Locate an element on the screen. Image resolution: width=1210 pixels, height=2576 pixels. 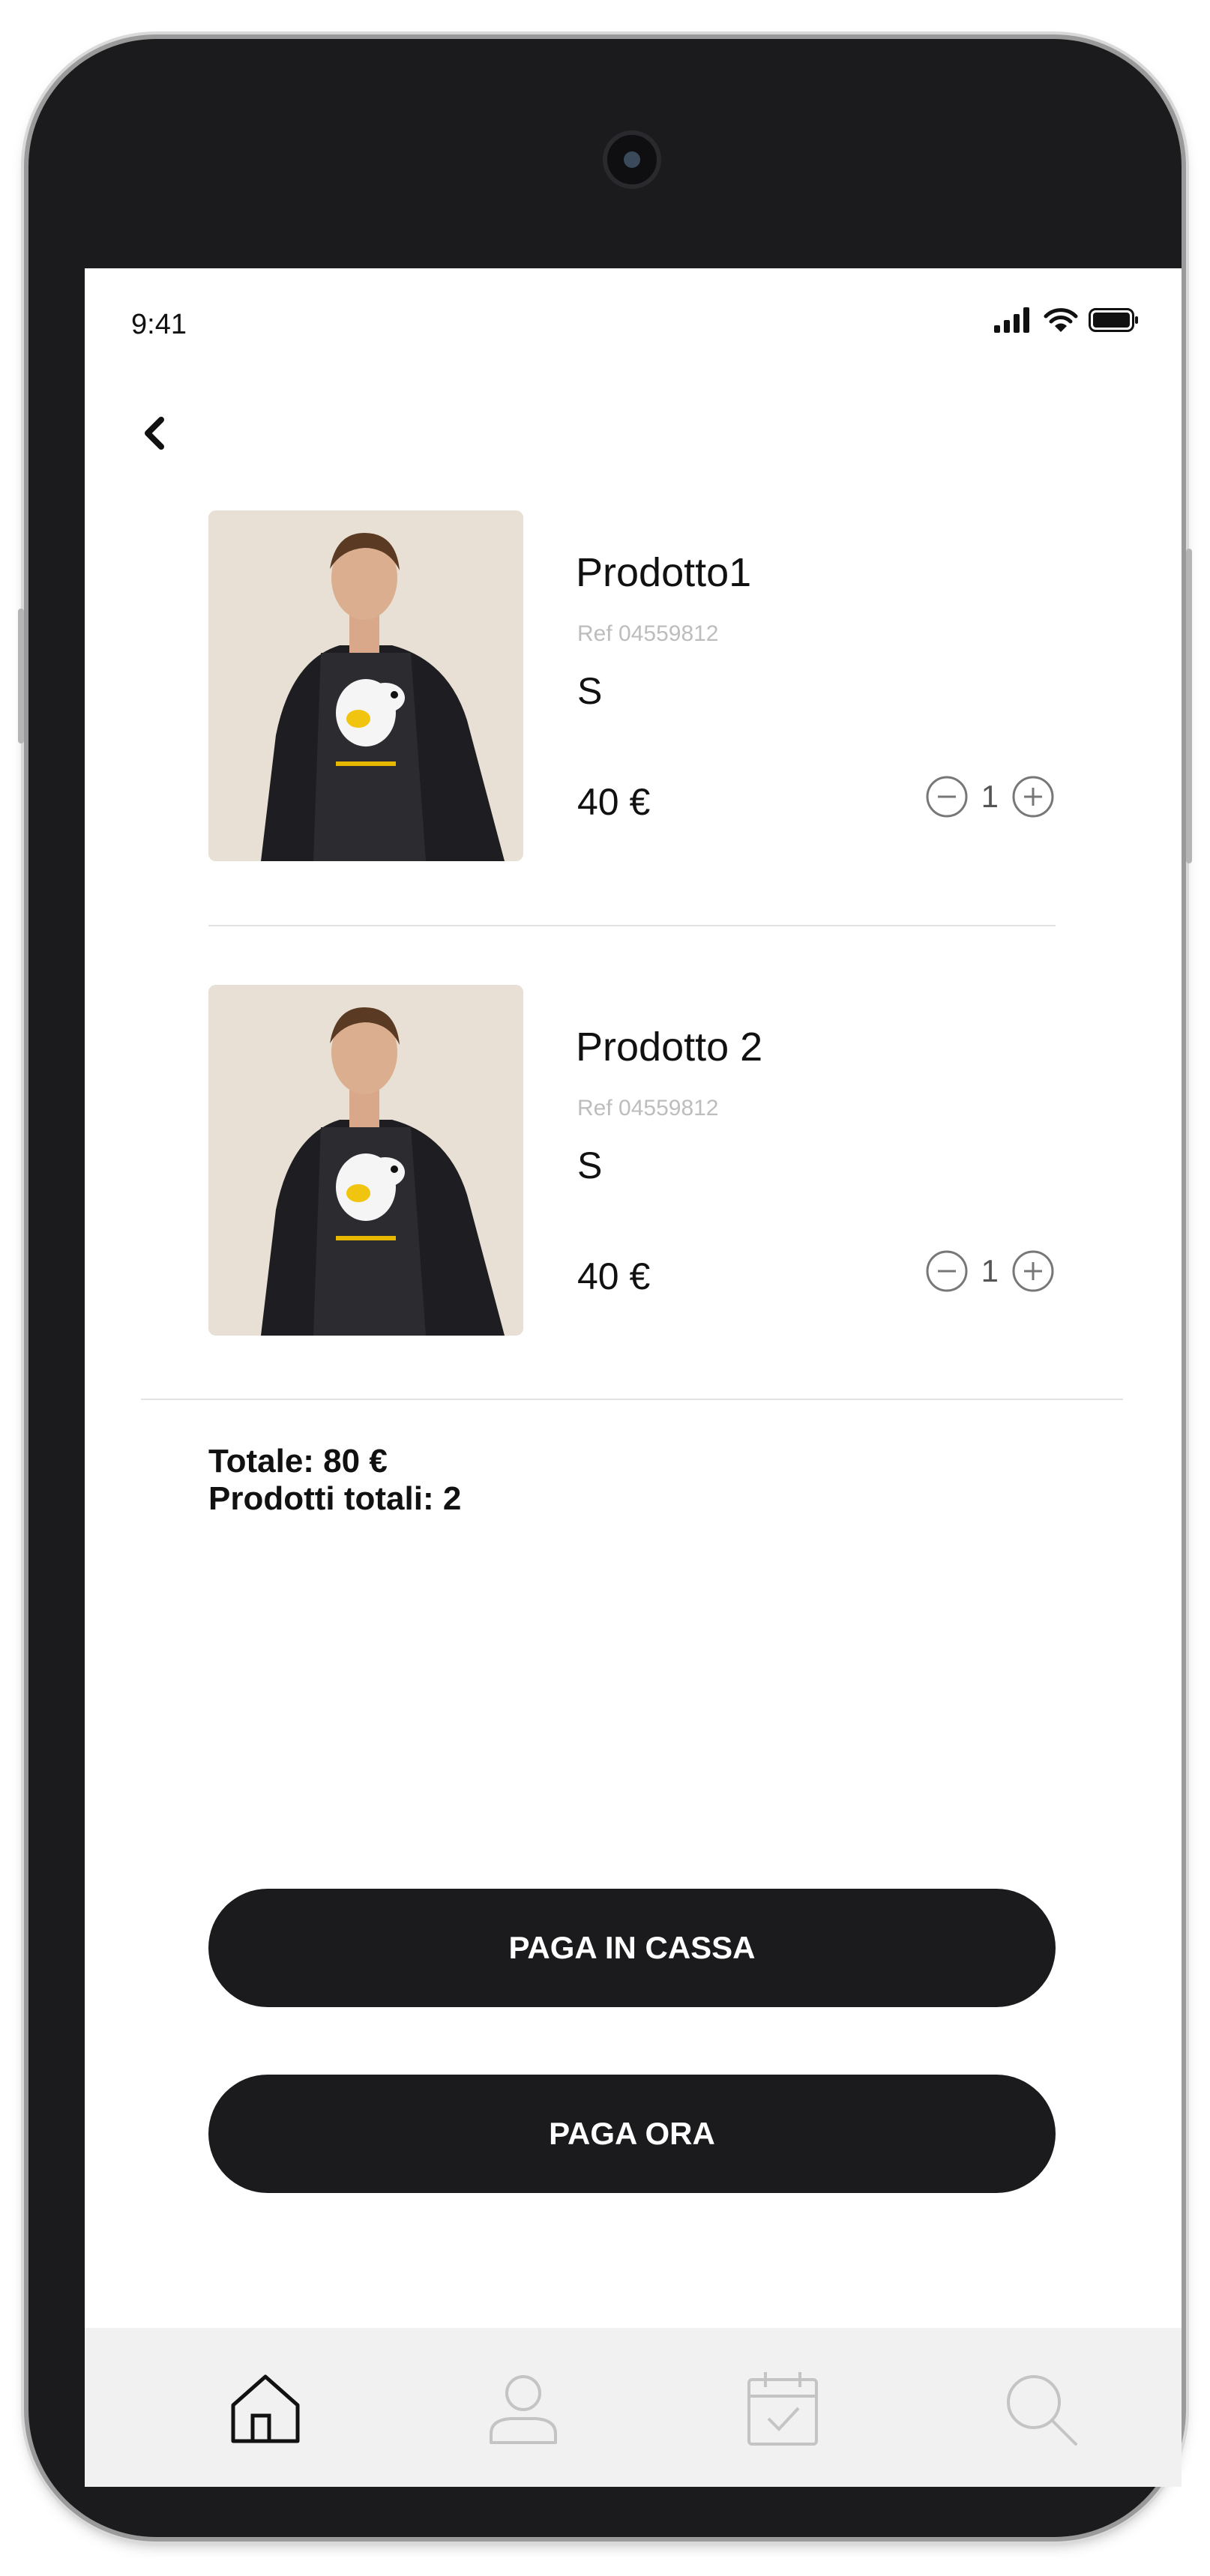
wifi-icon is located at coordinates (1061, 320).